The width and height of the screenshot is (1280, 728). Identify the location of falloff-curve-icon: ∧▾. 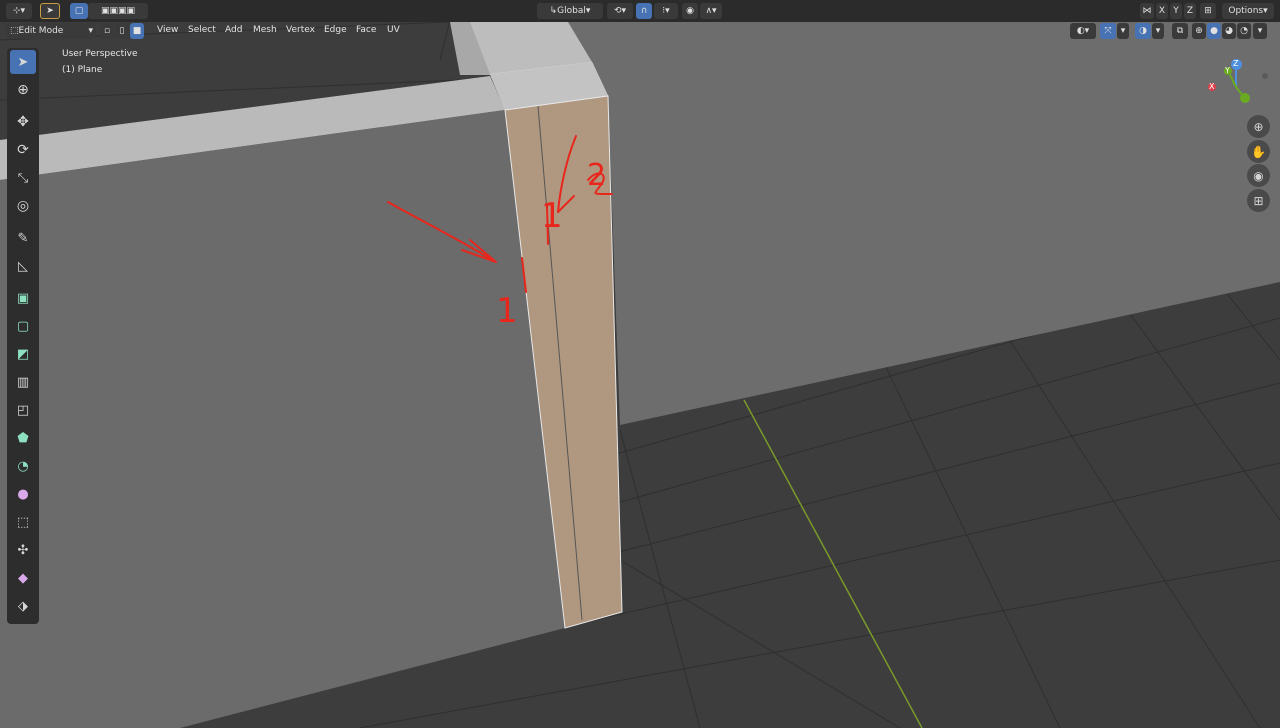
(711, 11).